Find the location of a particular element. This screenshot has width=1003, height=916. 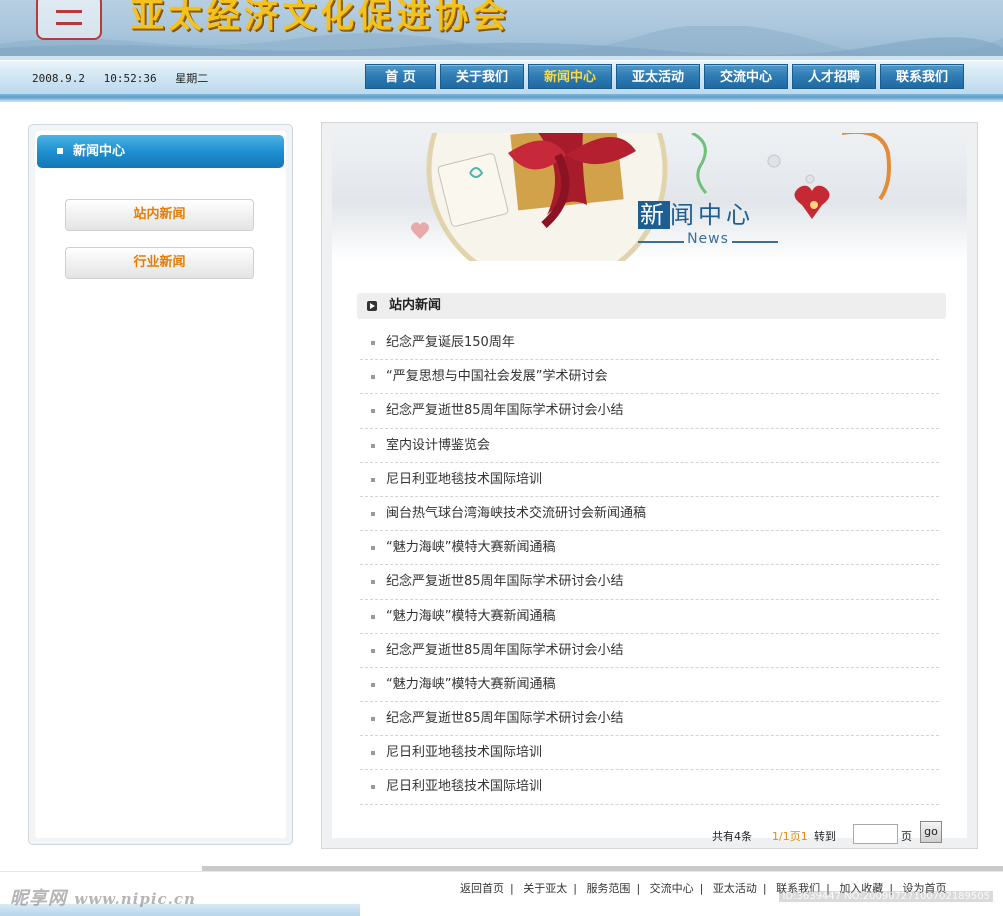

pagination: 共有4条 1/1页1 转到 页 go is located at coordinates (832, 831).